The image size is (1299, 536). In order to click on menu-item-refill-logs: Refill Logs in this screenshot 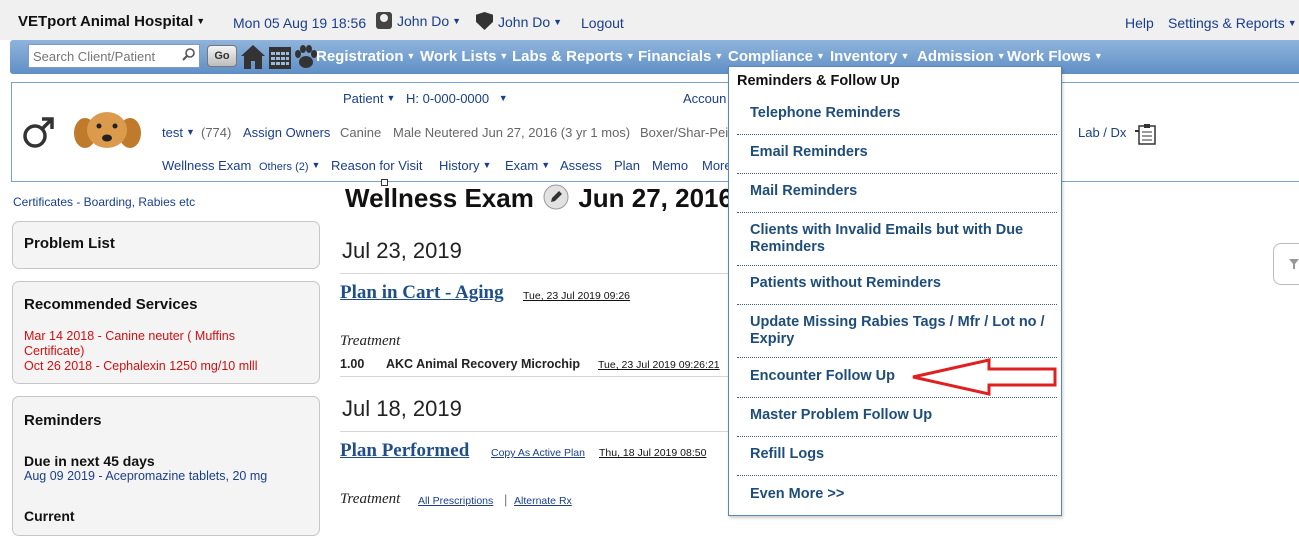, I will do `click(900, 454)`.